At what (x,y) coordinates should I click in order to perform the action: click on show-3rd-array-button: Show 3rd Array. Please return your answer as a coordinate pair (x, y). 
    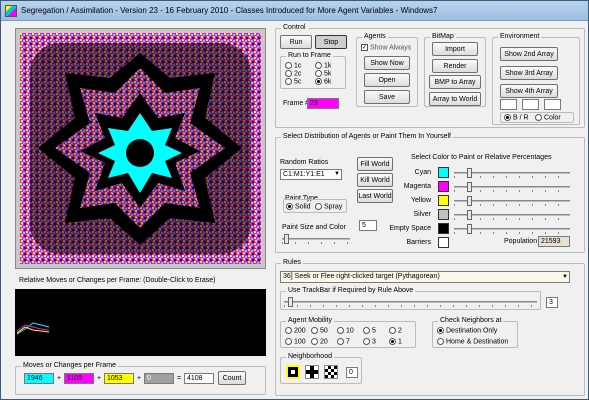
    Looking at the image, I should click on (529, 73).